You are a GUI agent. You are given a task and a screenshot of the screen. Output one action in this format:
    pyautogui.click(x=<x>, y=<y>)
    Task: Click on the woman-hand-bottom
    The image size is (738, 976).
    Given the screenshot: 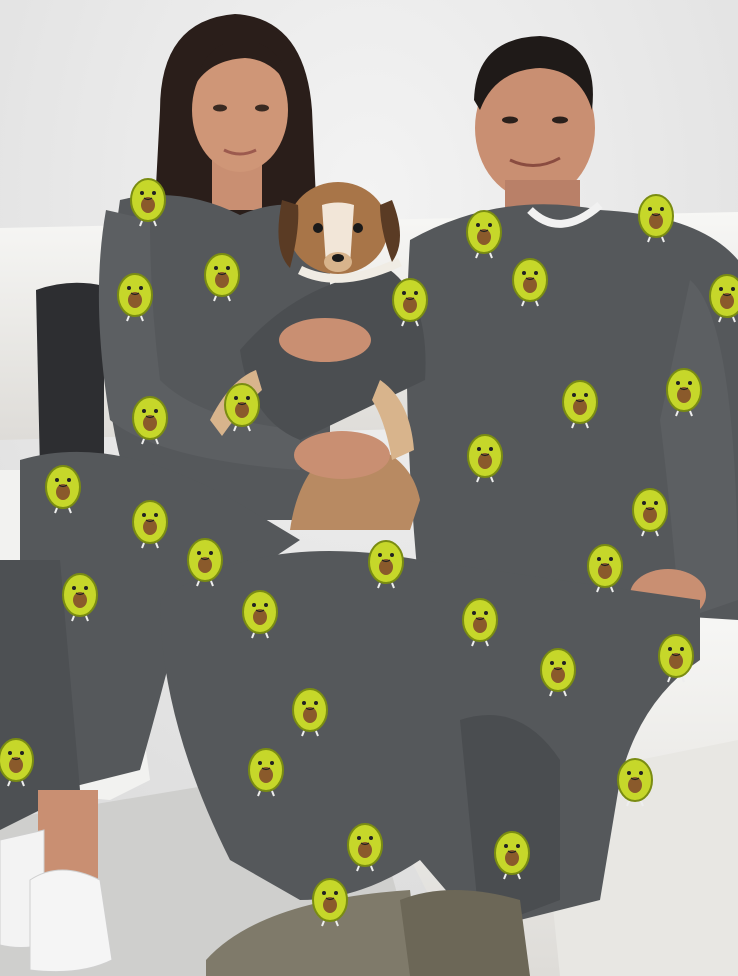 What is the action you would take?
    pyautogui.click(x=342, y=455)
    